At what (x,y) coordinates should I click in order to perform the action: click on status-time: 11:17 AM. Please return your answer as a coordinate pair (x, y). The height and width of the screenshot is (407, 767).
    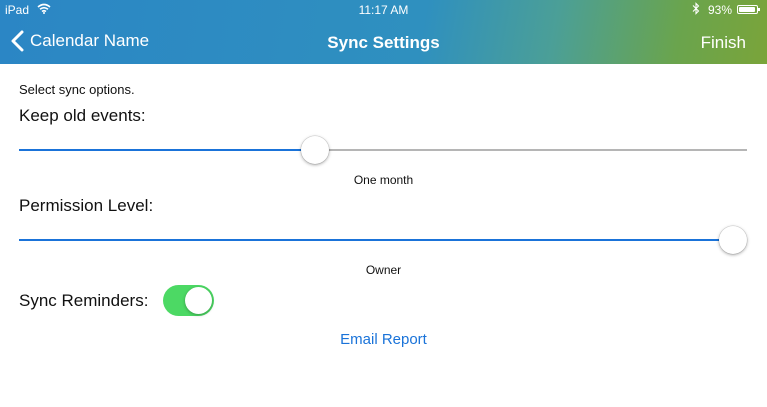
    Looking at the image, I should click on (383, 10).